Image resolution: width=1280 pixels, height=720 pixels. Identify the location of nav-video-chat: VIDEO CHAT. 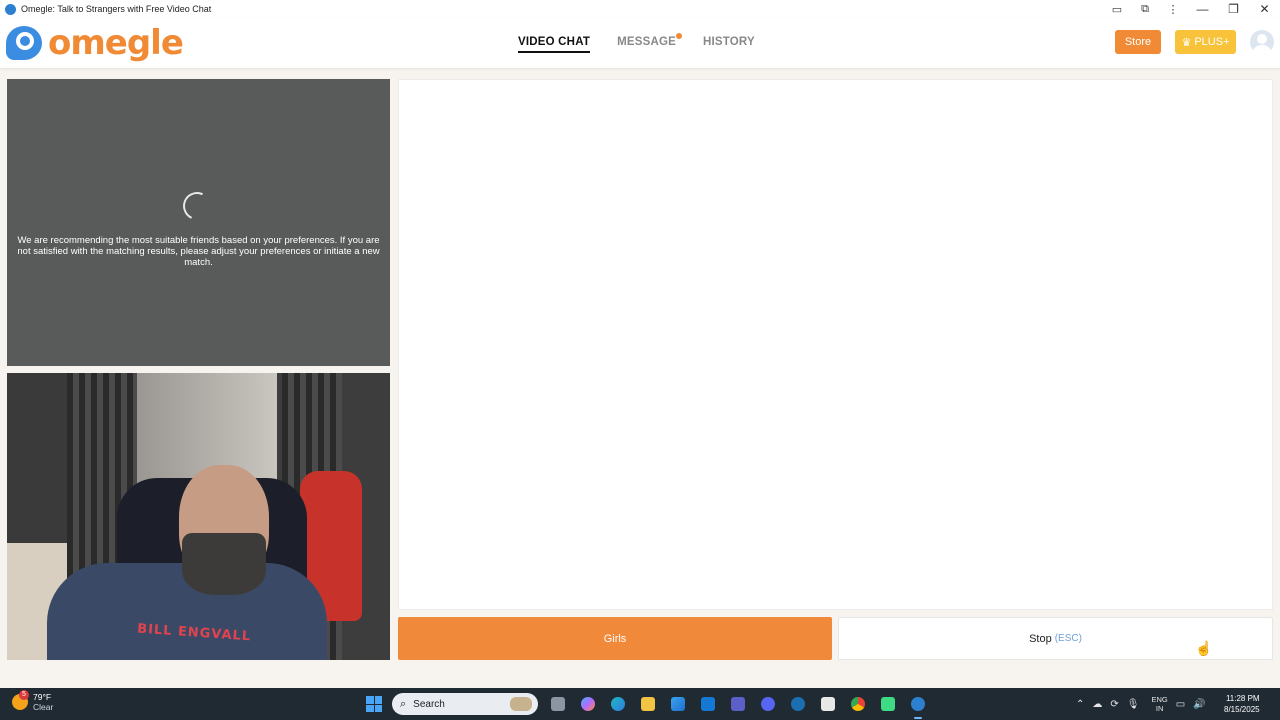
(554, 44).